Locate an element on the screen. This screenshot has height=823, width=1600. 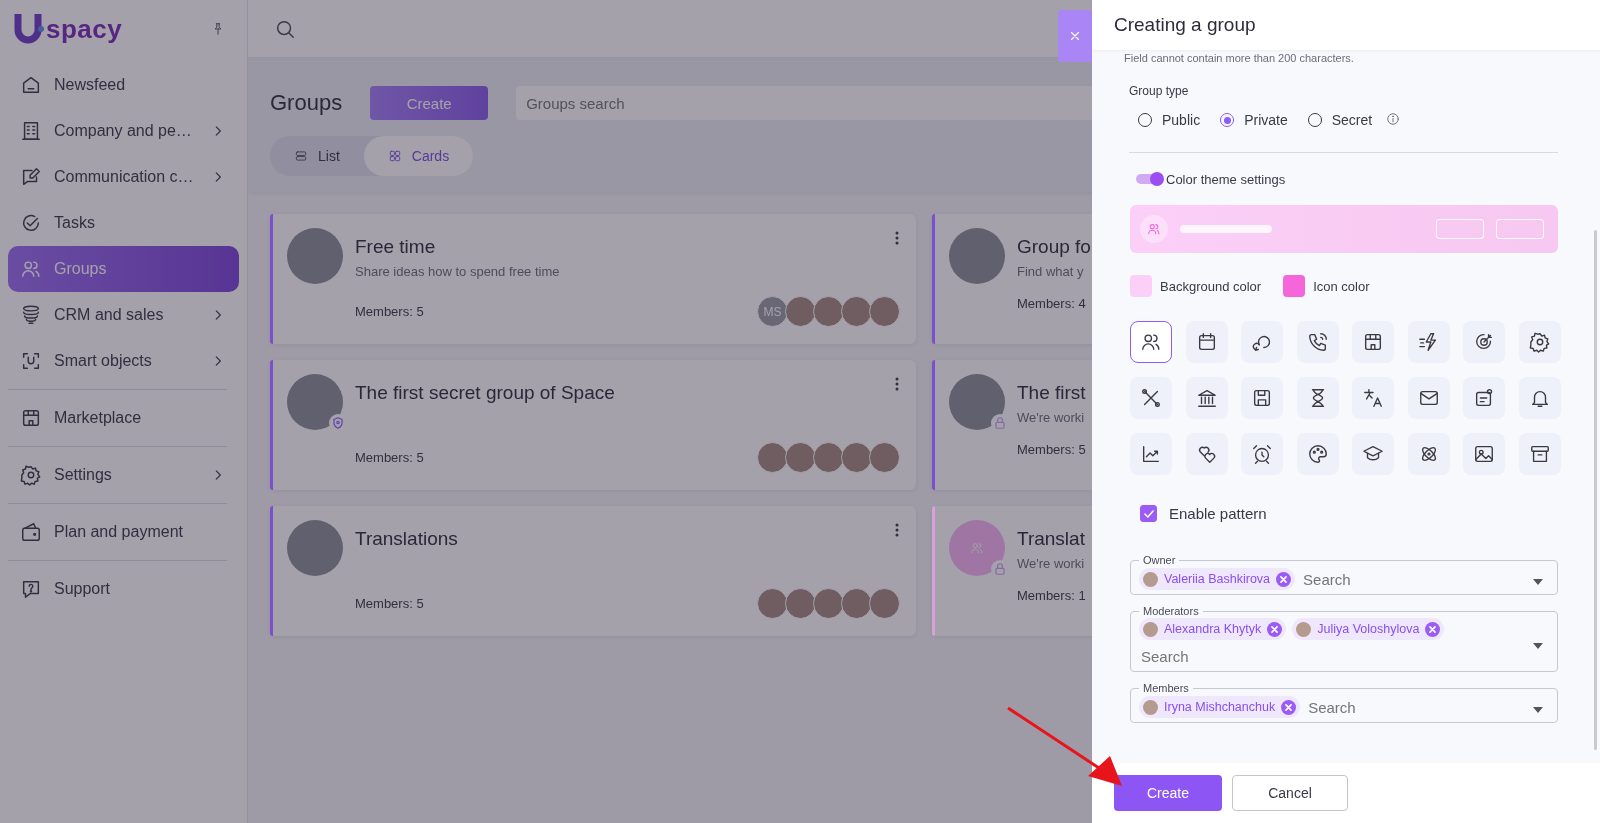
panel-title: Creating a group is located at coordinates (1185, 25).